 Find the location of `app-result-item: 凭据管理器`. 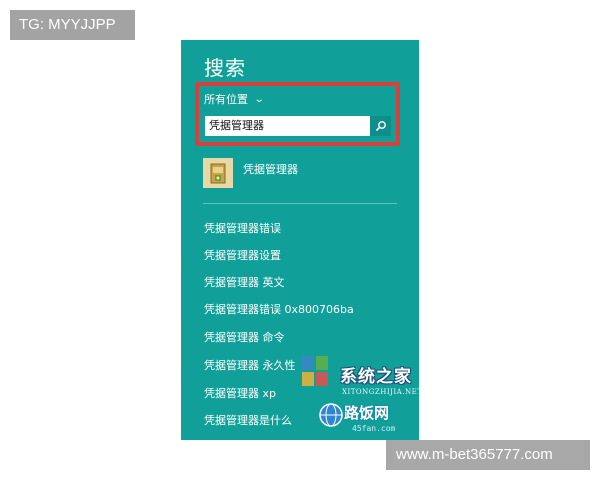

app-result-item: 凭据管理器 is located at coordinates (250, 173).